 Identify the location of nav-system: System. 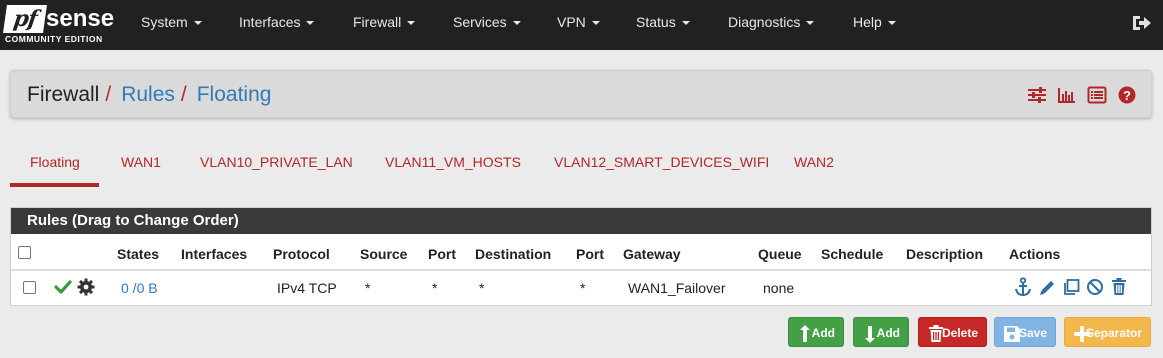
(171, 25).